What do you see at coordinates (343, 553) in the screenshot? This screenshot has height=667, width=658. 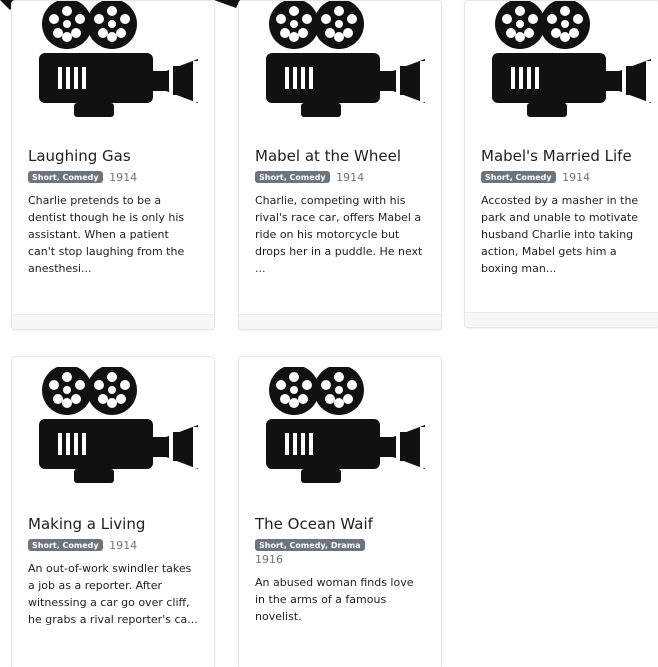 I see `movie-meta: Short, Comedy, Drama 1916` at bounding box center [343, 553].